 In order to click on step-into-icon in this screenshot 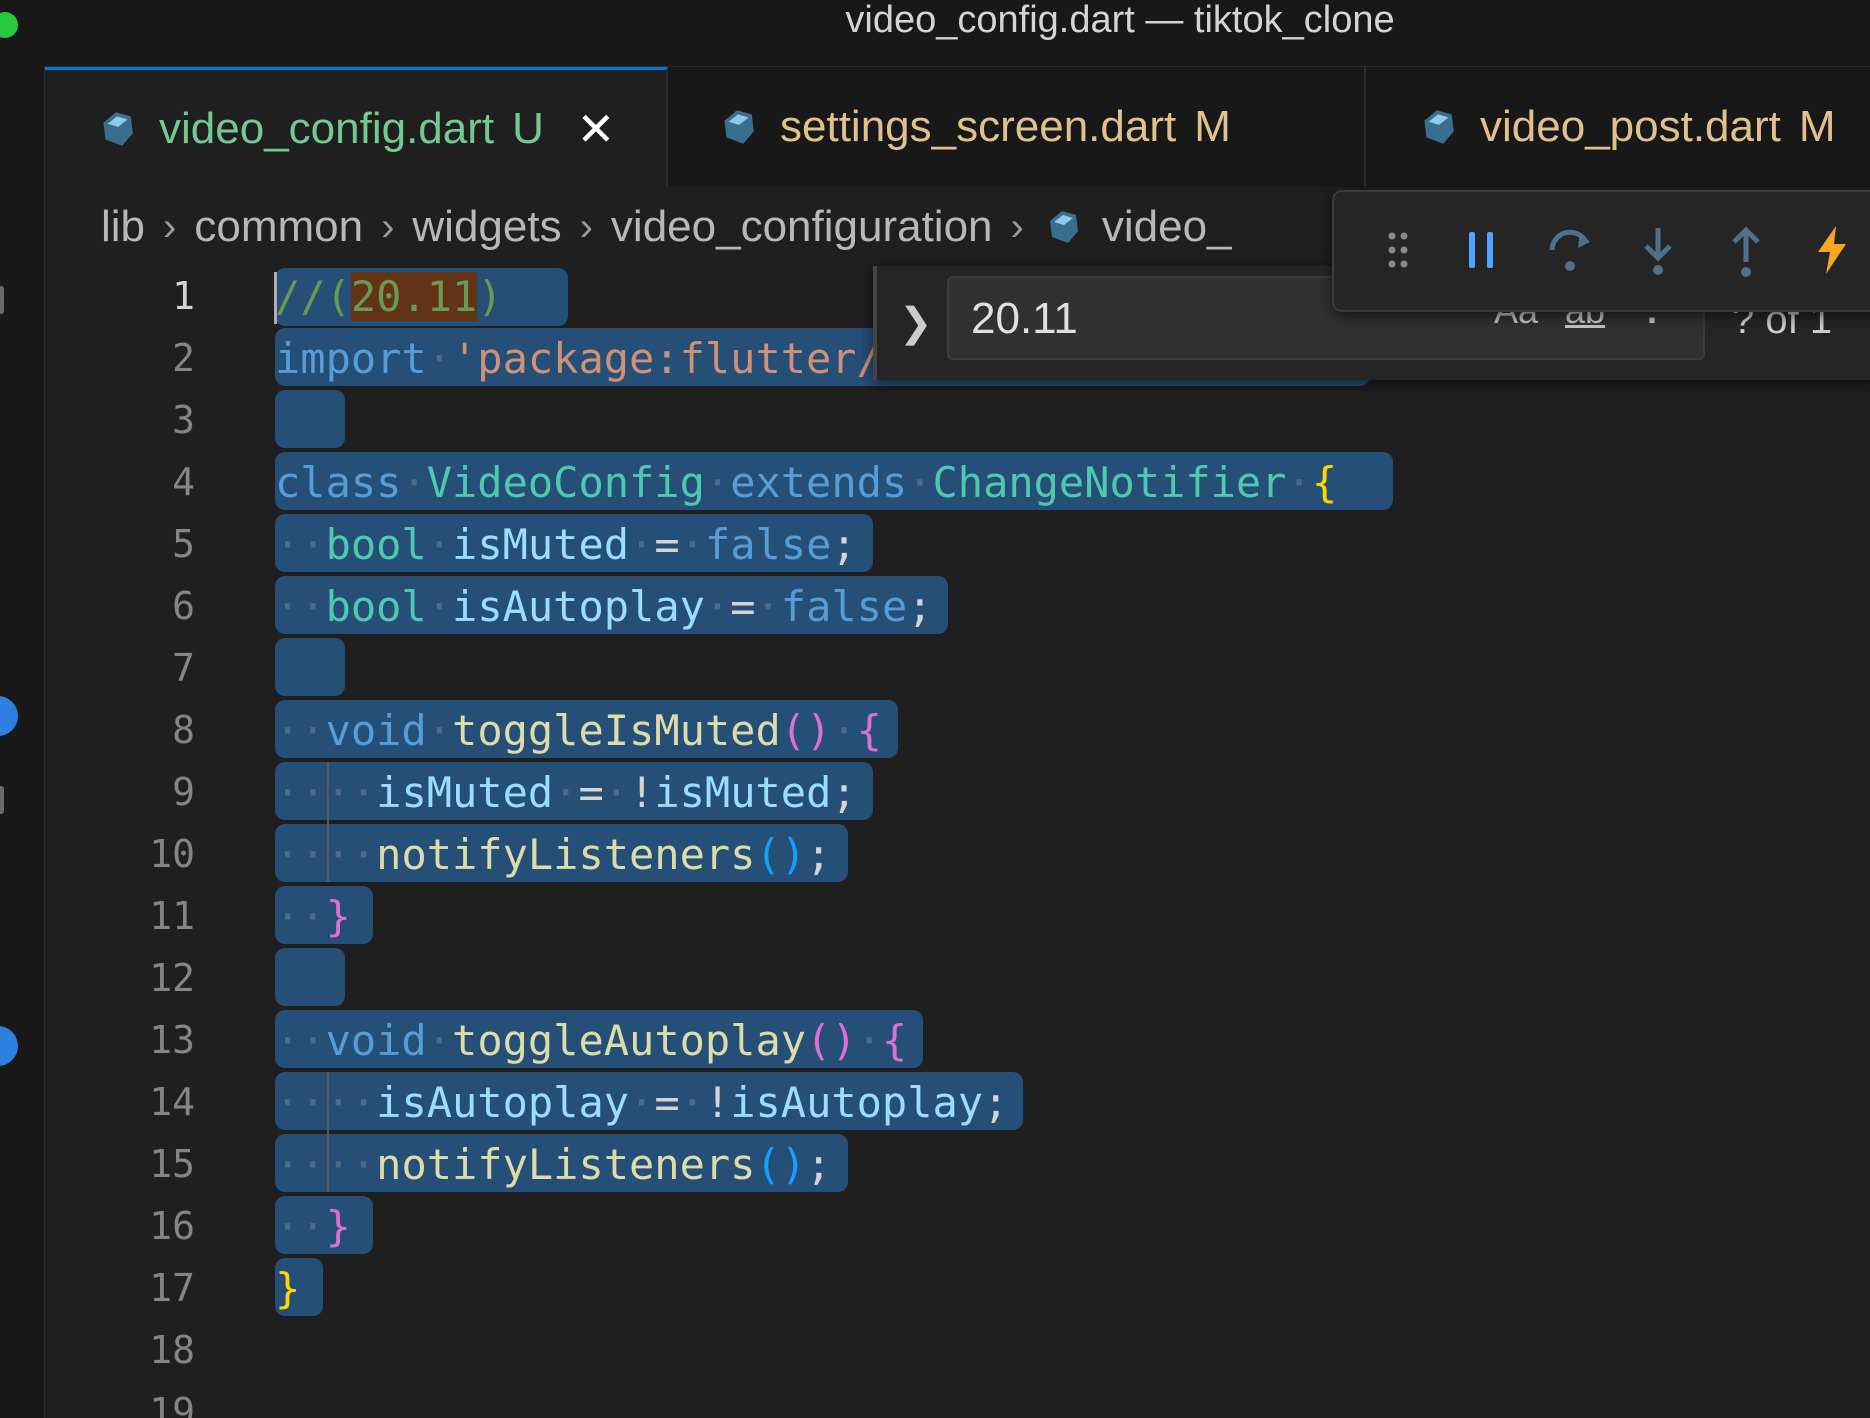, I will do `click(1658, 250)`.